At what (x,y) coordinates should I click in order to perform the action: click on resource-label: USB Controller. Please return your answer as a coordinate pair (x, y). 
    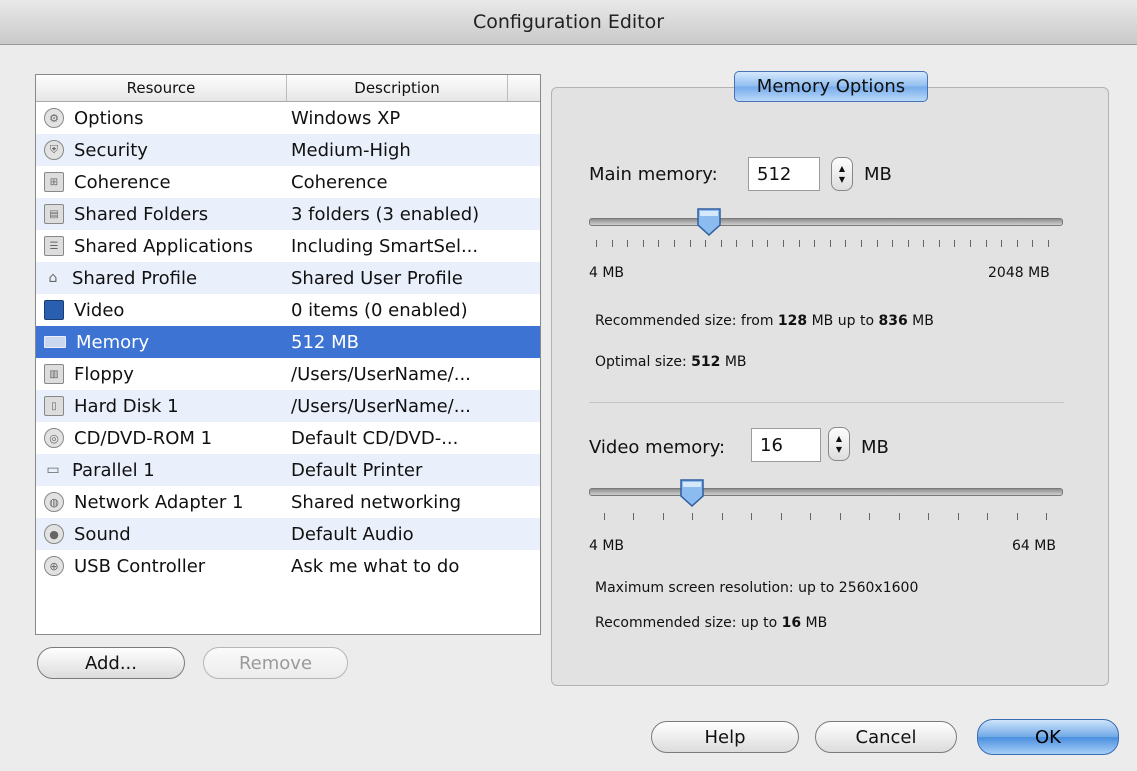
    Looking at the image, I should click on (140, 566).